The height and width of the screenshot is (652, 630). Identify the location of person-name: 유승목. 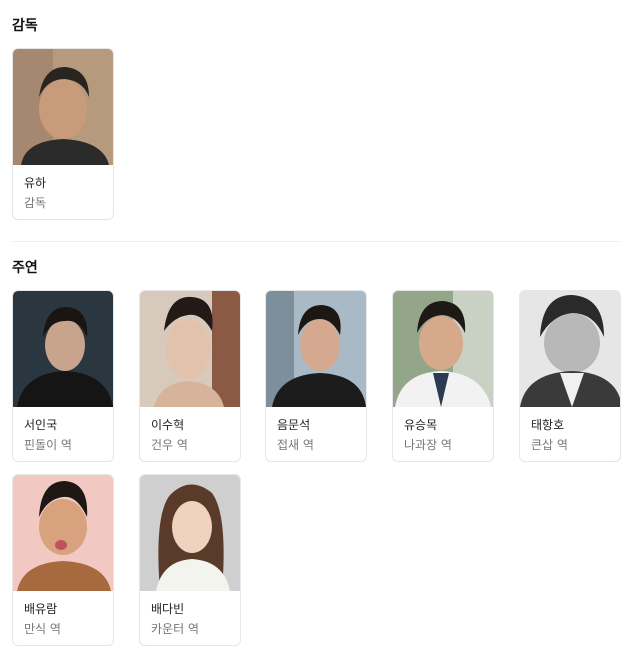
(421, 425).